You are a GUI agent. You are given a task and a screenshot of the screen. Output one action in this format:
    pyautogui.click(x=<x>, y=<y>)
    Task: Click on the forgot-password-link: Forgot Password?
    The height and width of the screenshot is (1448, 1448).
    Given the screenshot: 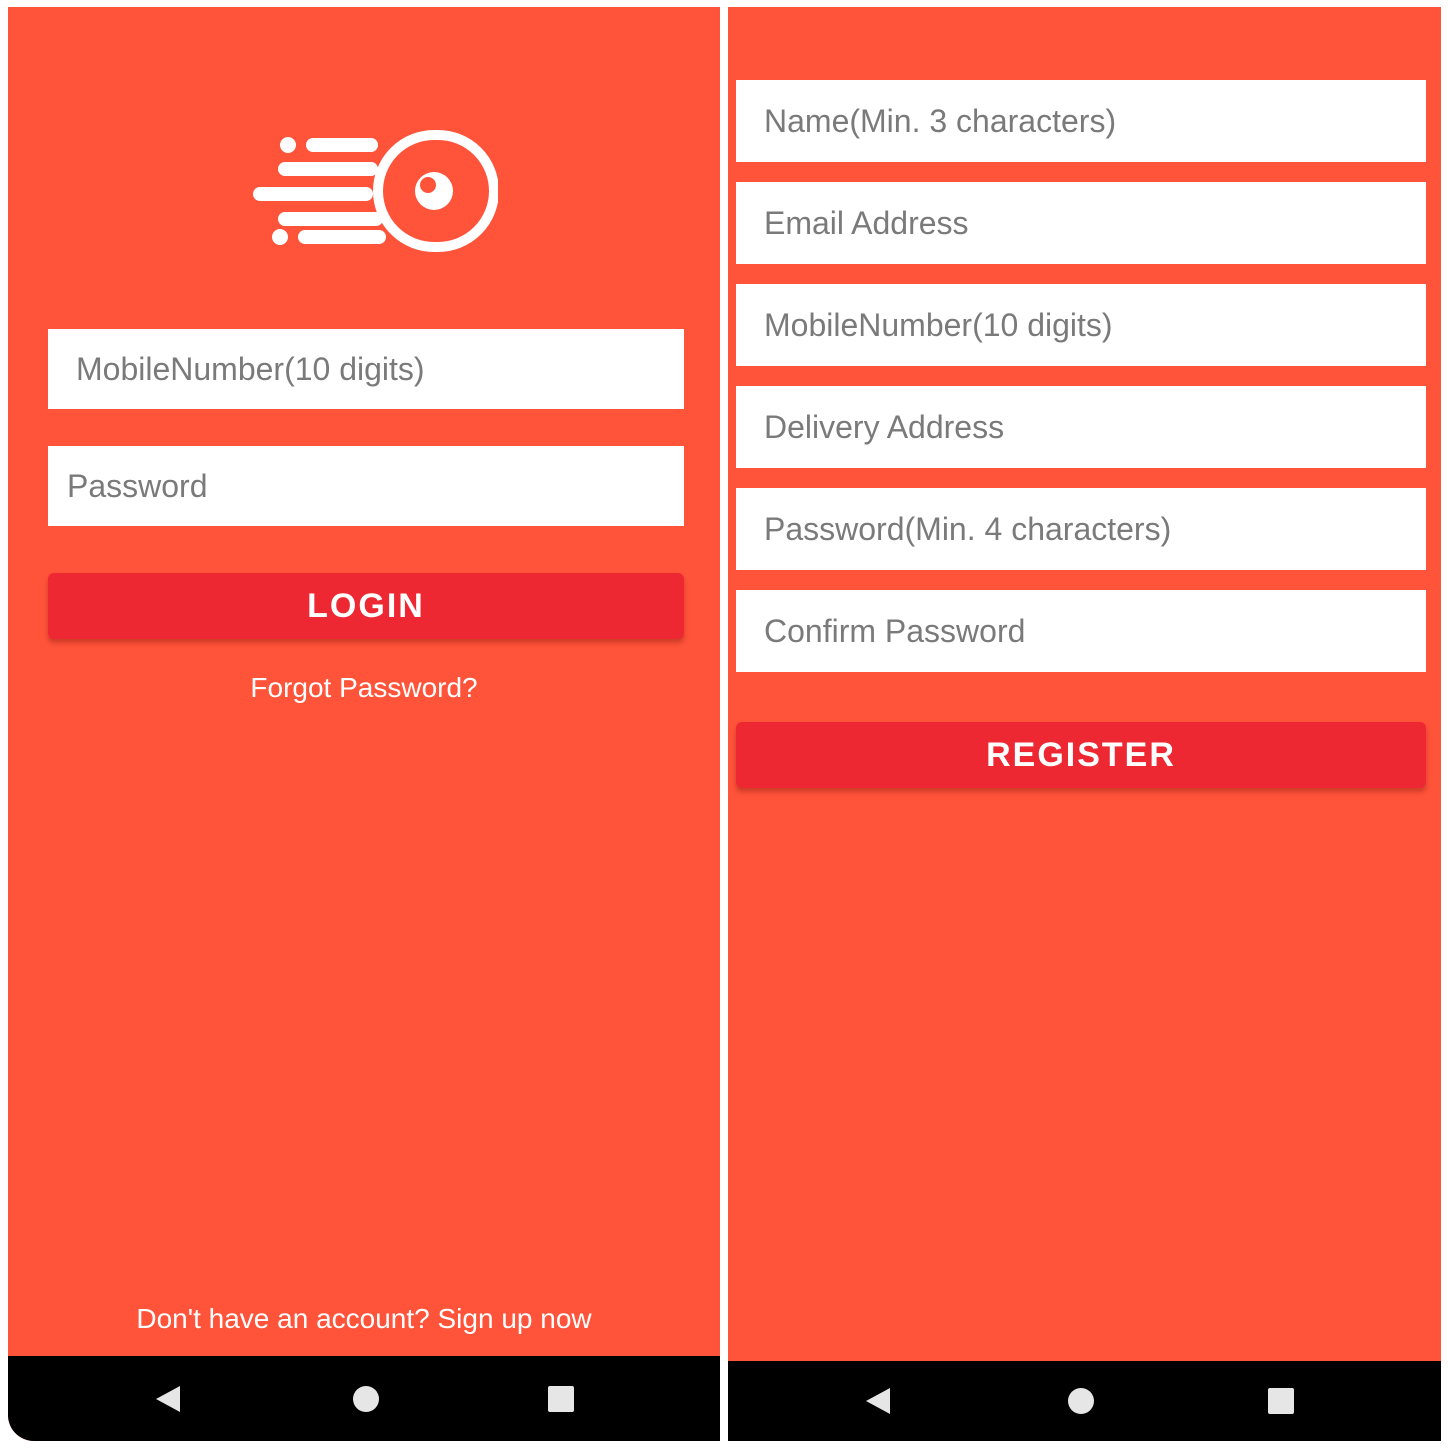 What is the action you would take?
    pyautogui.click(x=364, y=688)
    